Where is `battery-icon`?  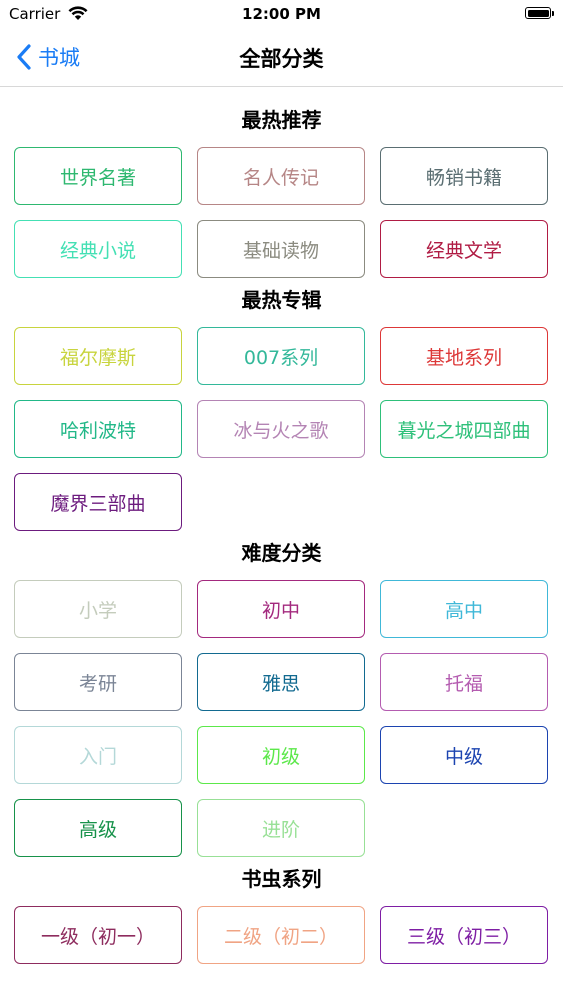 battery-icon is located at coordinates (540, 14).